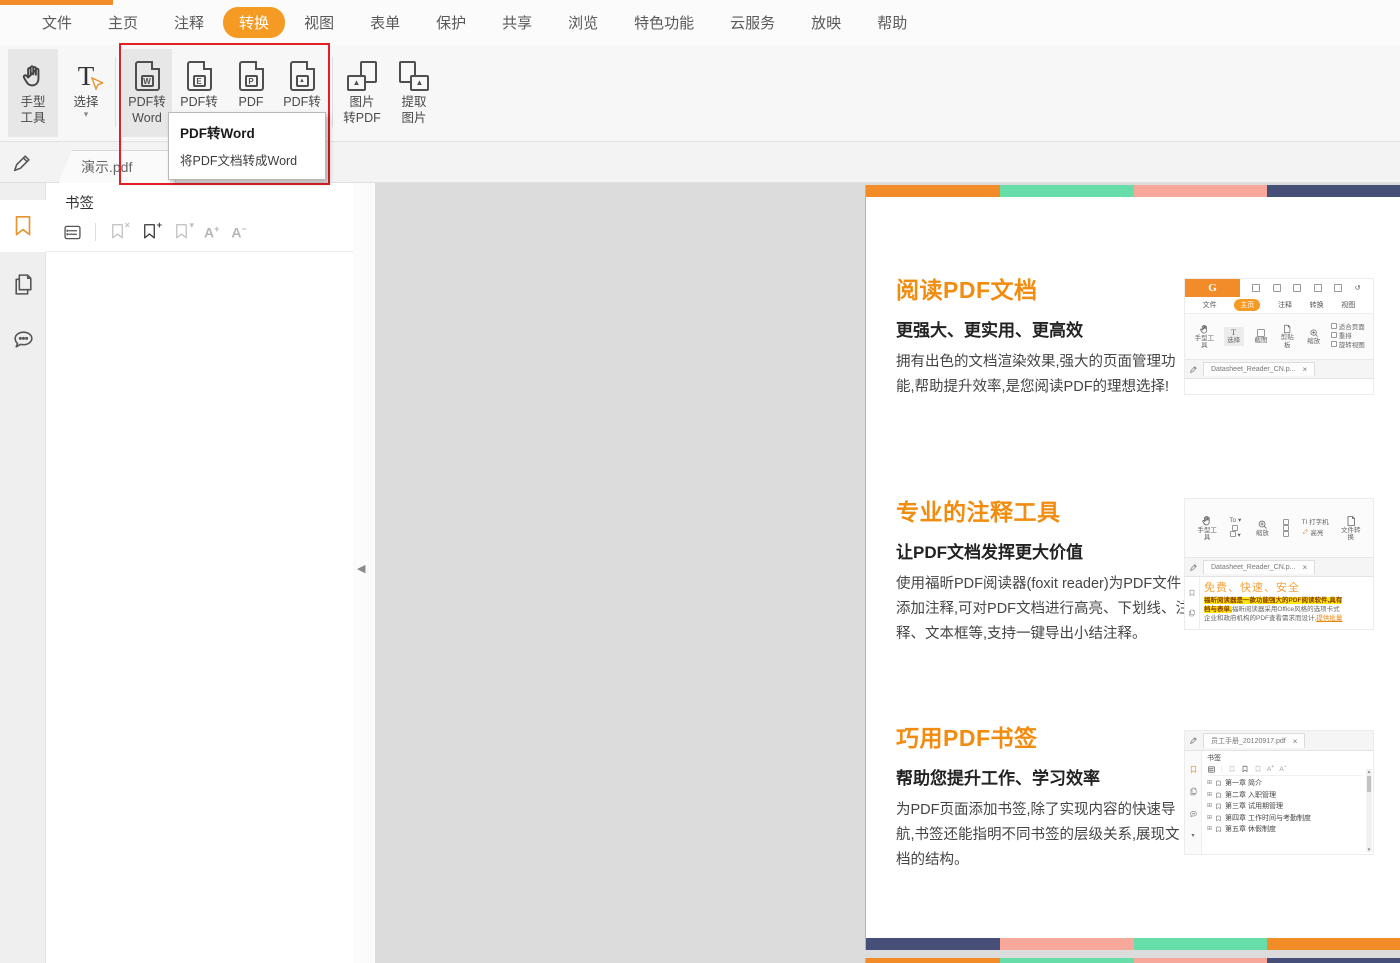 Image resolution: width=1400 pixels, height=963 pixels. I want to click on menu-tab-file: 文件, so click(57, 22).